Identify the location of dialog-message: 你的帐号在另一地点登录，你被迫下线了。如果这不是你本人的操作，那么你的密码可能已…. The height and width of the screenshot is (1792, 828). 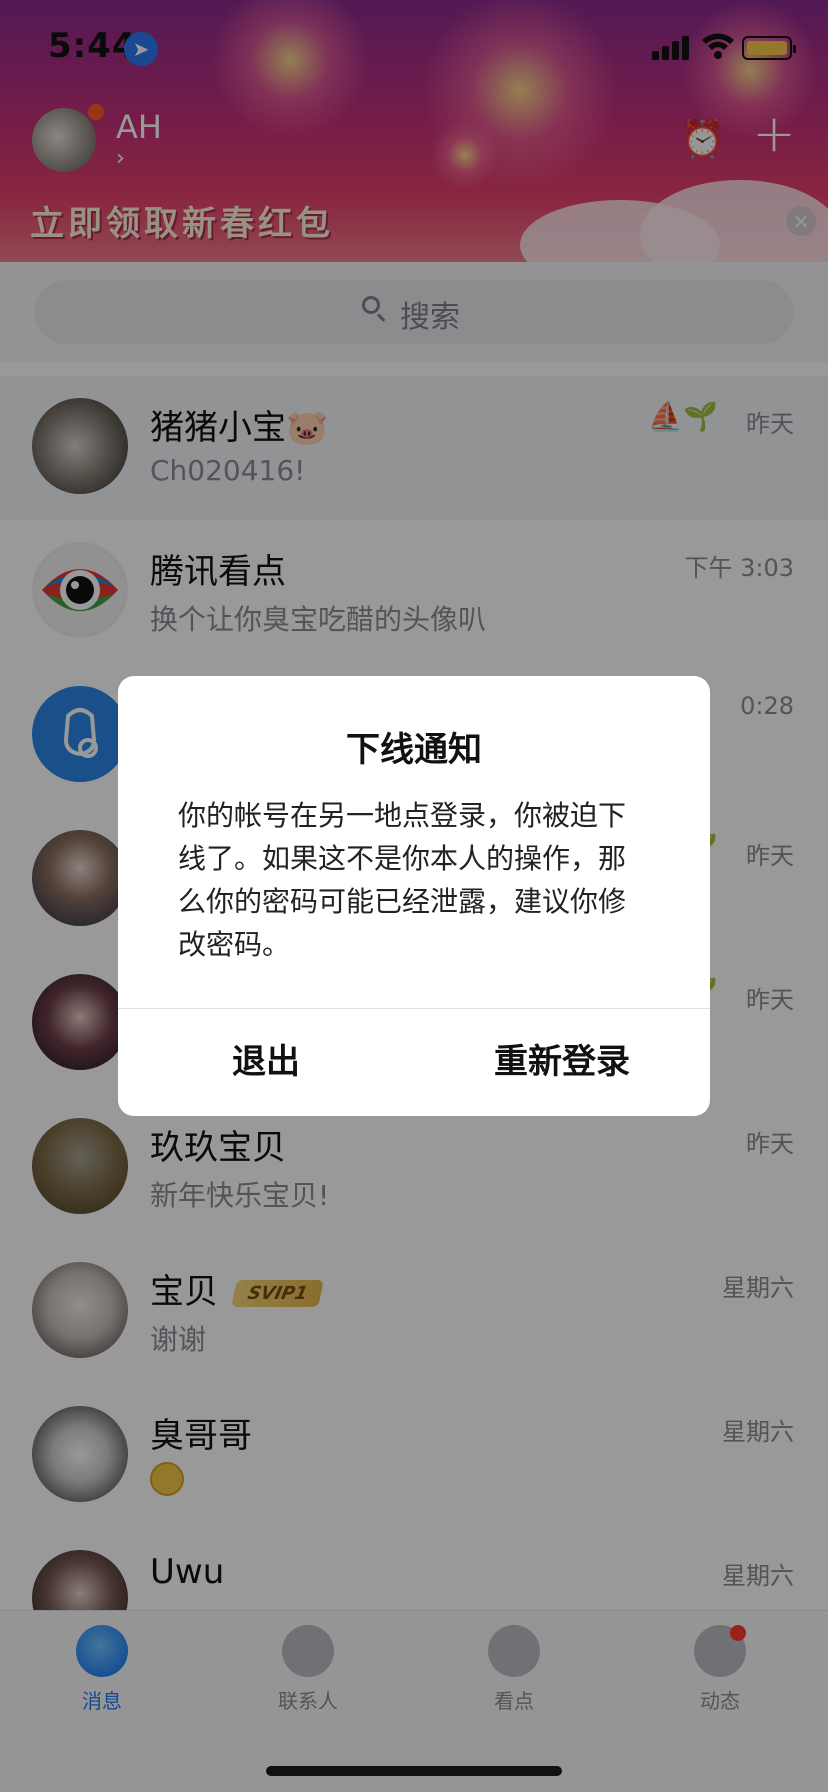
(402, 880).